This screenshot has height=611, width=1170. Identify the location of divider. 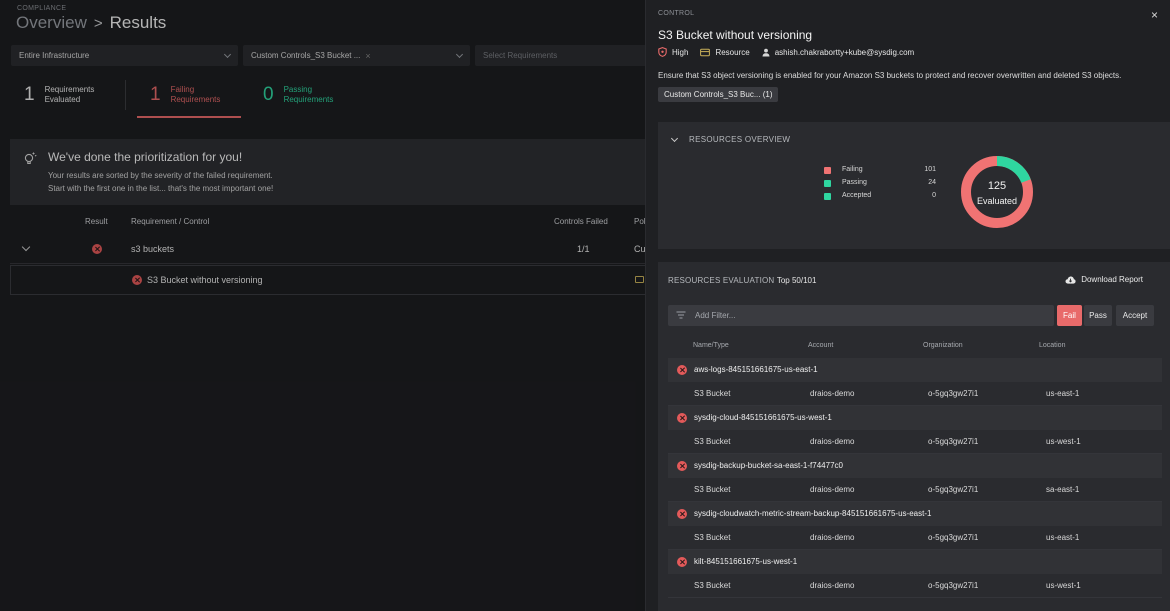
(125, 95).